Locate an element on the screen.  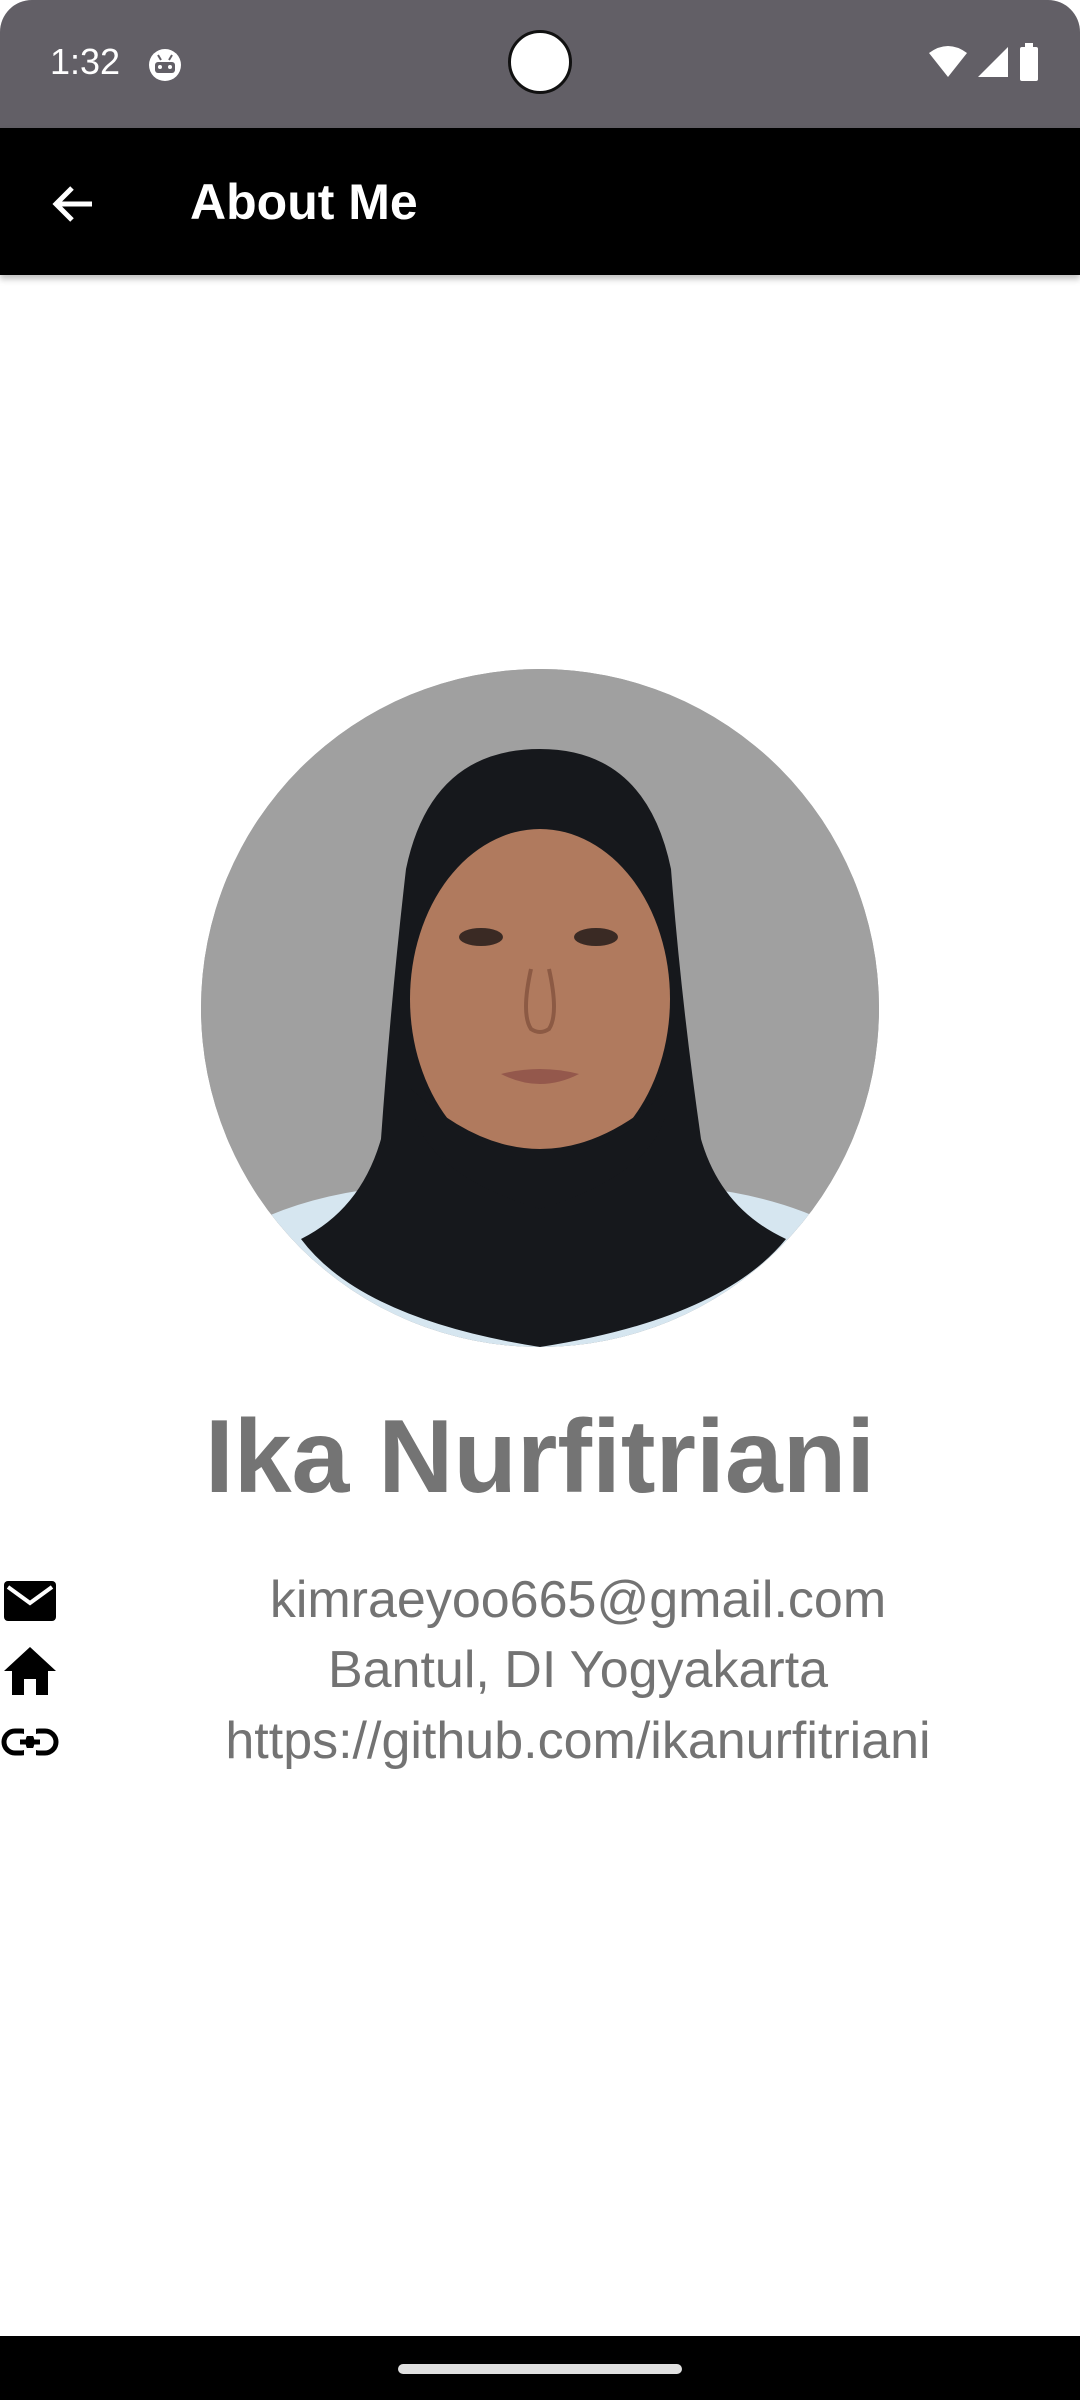
email-text: kimraeyoo665@gmail.com is located at coordinates (578, 1600).